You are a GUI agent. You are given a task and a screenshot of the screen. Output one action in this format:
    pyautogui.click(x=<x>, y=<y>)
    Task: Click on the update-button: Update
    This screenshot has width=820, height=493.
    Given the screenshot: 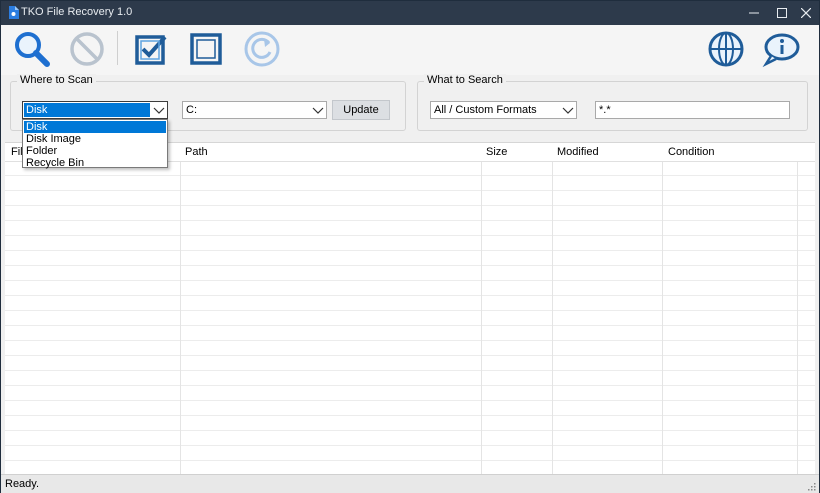 What is the action you would take?
    pyautogui.click(x=361, y=110)
    